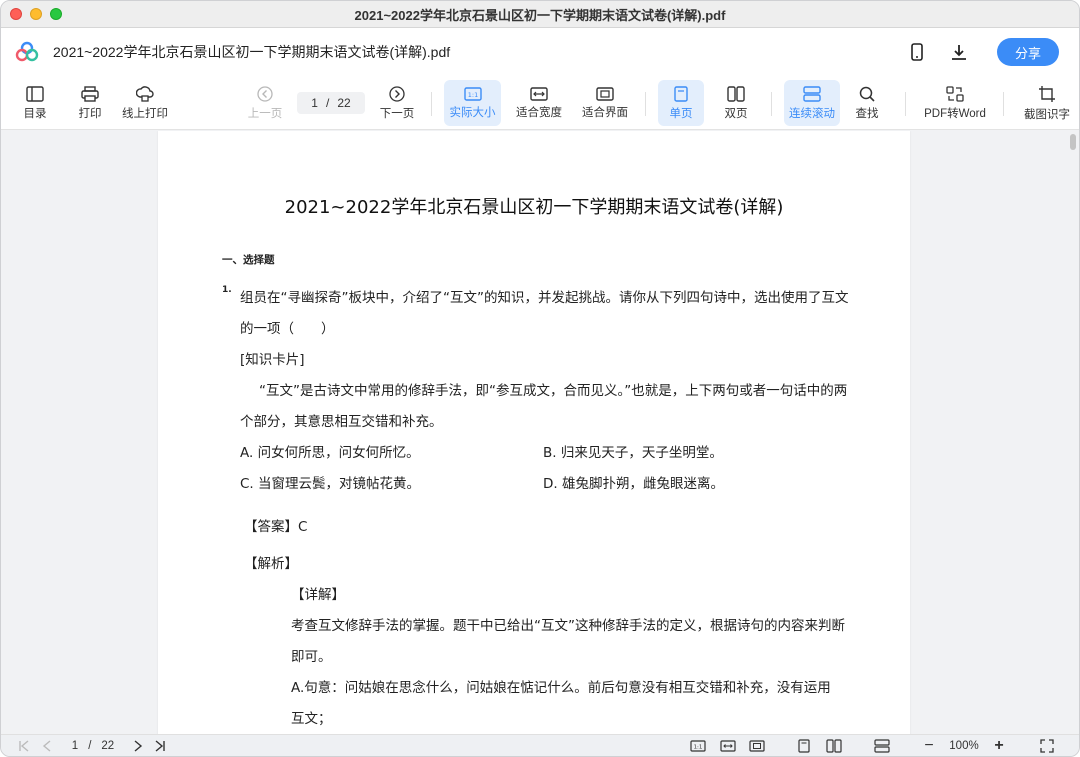 The image size is (1080, 757). I want to click on double-page-small-icon, so click(834, 746).